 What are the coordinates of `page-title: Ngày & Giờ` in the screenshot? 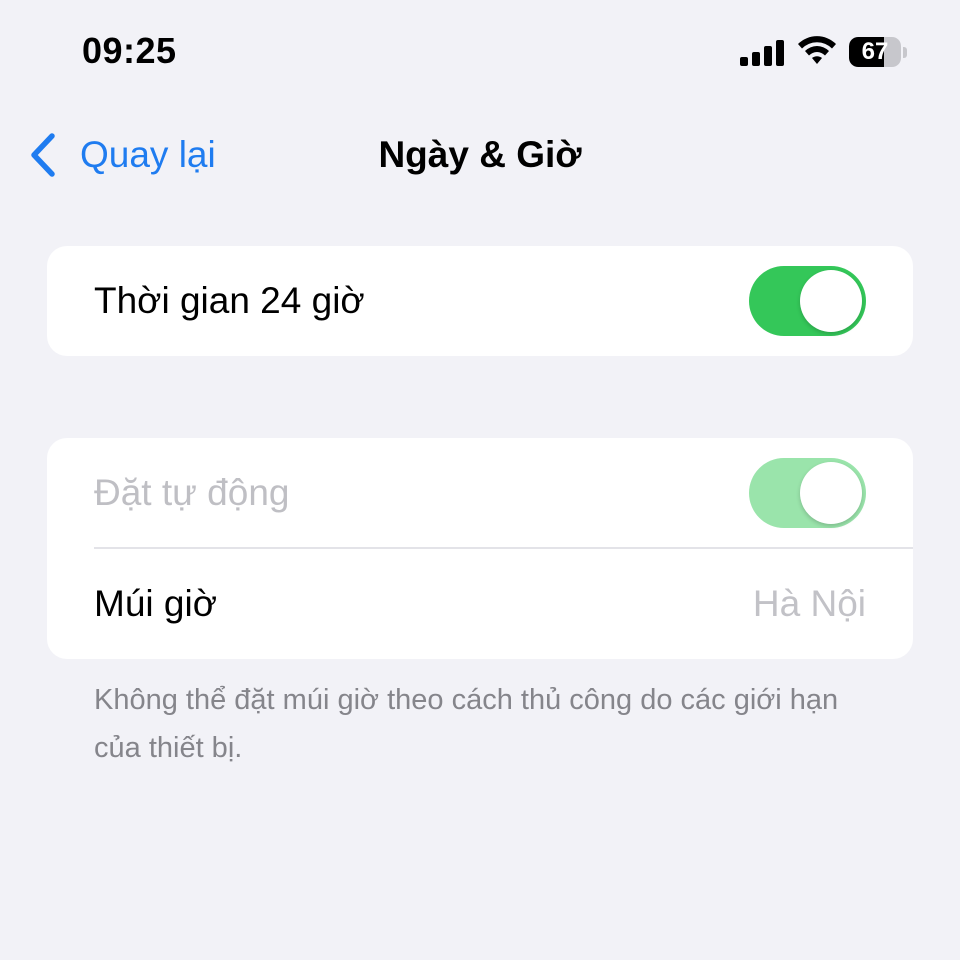 It's located at (480, 154).